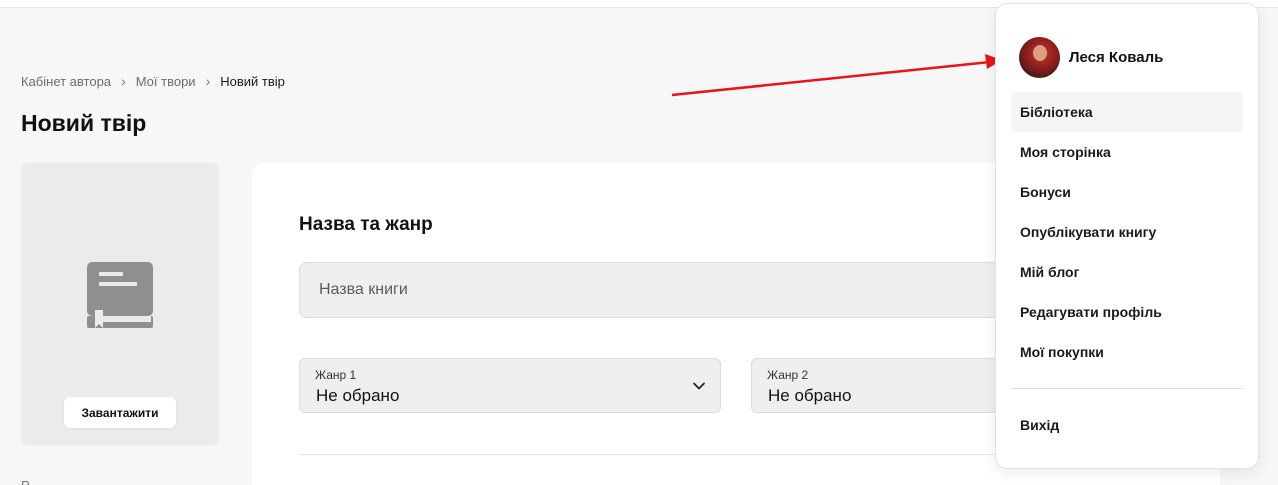 The image size is (1278, 485). I want to click on menu-item-edit-profile: Редагувати профіль, so click(1127, 312).